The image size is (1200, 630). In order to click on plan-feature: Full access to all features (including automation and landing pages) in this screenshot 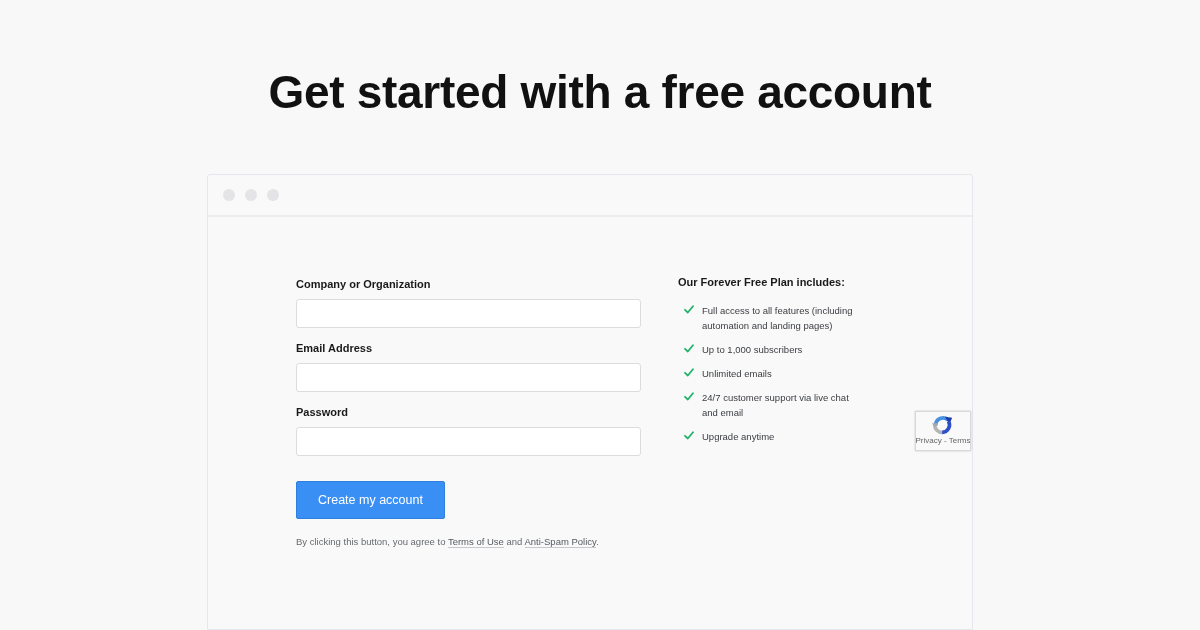, I will do `click(778, 318)`.